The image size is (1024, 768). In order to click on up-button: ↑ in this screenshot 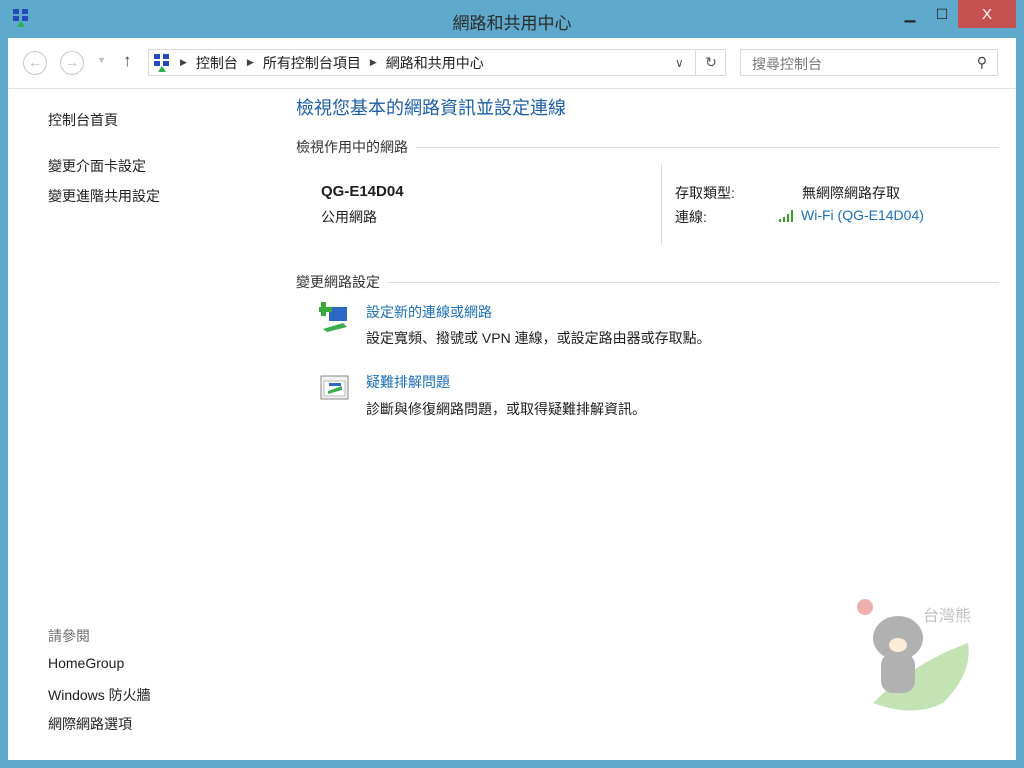, I will do `click(127, 61)`.